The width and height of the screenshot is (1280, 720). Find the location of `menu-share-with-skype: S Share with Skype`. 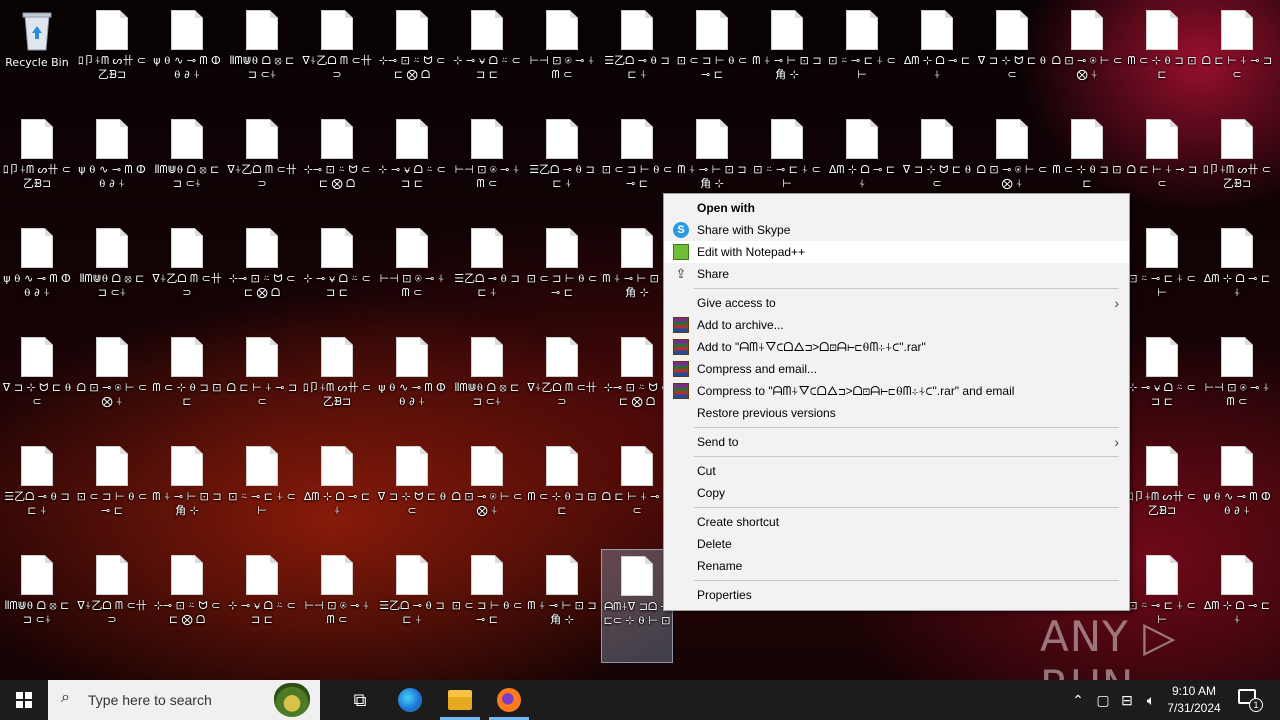

menu-share-with-skype: S Share with Skype is located at coordinates (896, 230).